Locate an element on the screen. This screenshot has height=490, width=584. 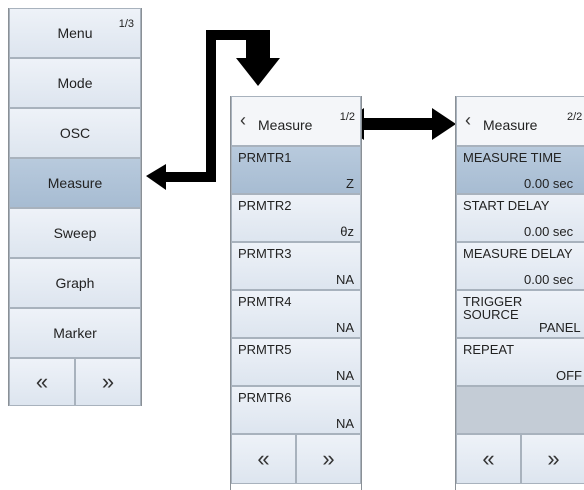
measure-delay-button: MEASURE DELAY 0.00 sec is located at coordinates (520, 266).